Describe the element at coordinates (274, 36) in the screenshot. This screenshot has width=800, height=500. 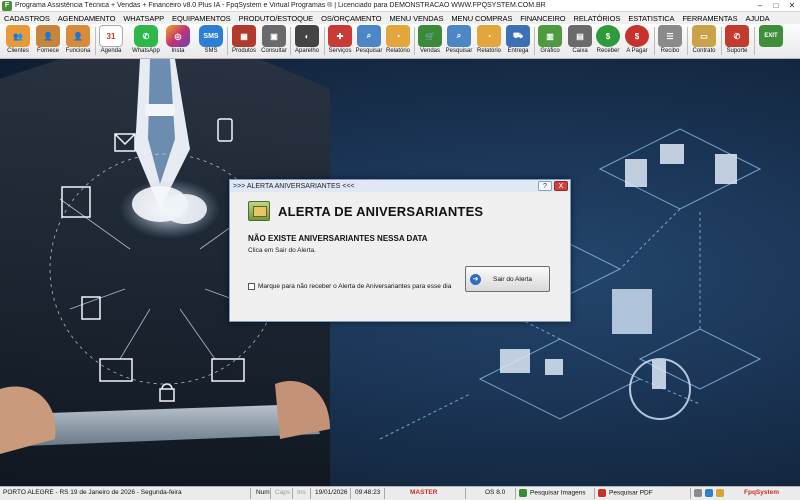
I see `lookup-icon: ▣` at that location.